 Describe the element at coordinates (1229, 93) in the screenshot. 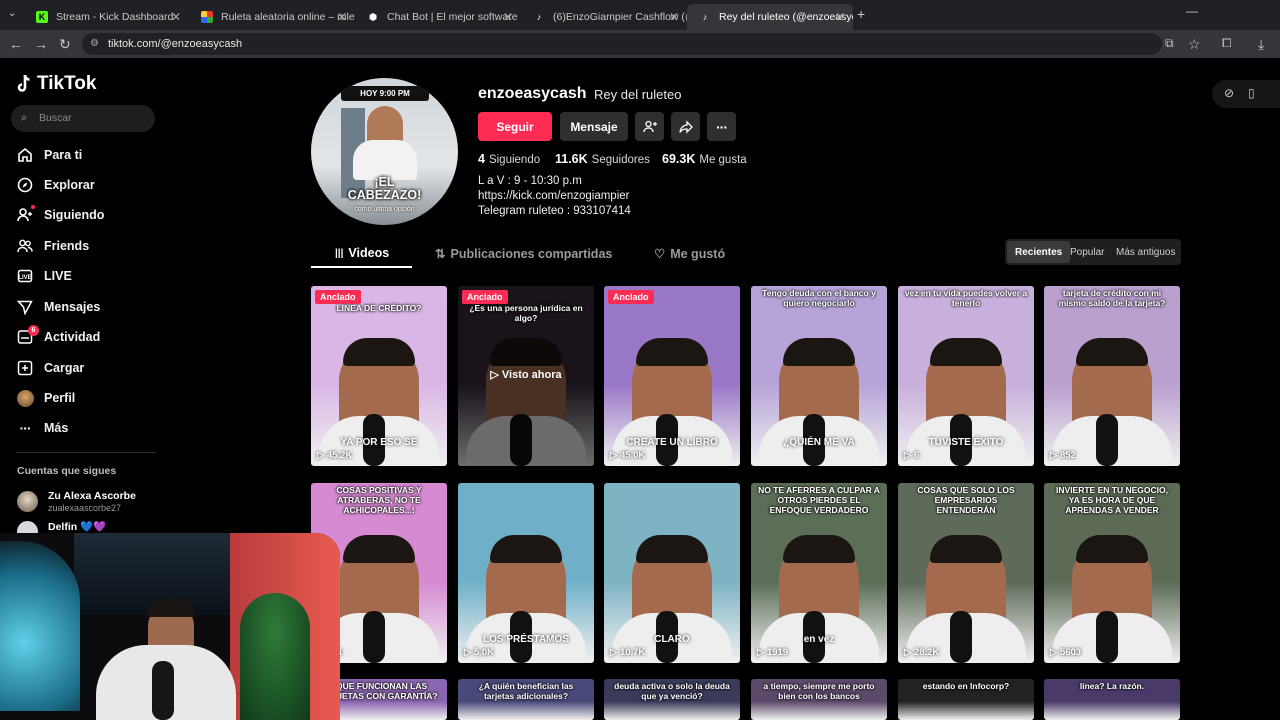

I see `compass-icon: ⊘` at that location.